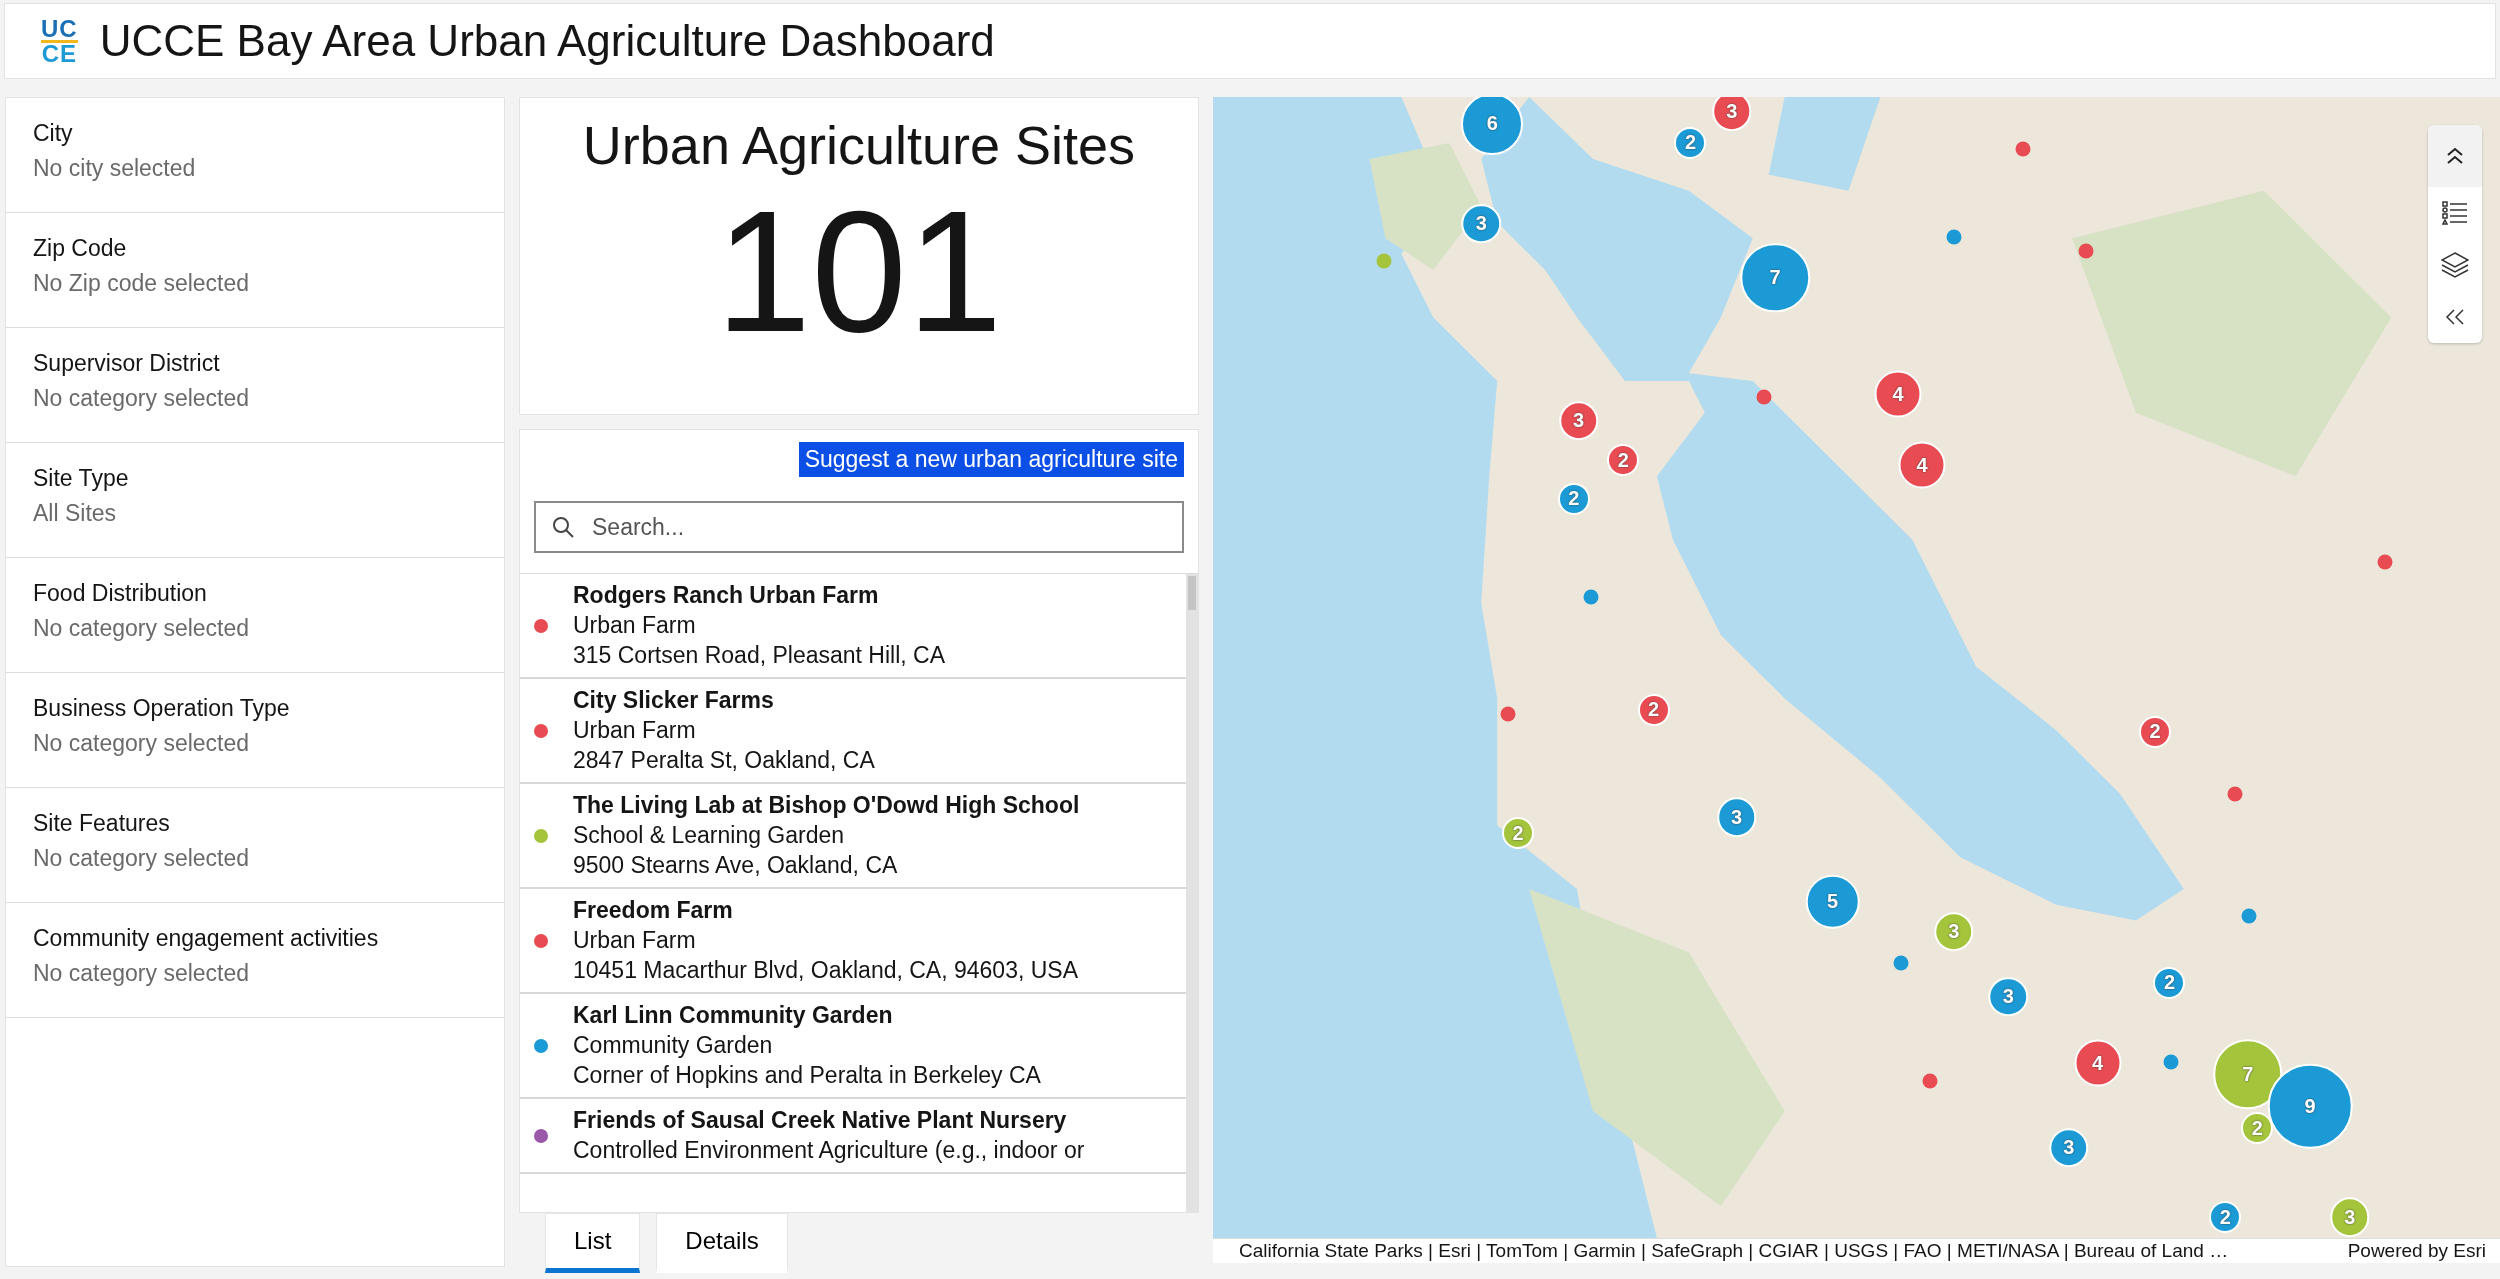 This screenshot has height=1279, width=2500. Describe the element at coordinates (142, 283) in the screenshot. I see `filter-value: No Zip code selected` at that location.